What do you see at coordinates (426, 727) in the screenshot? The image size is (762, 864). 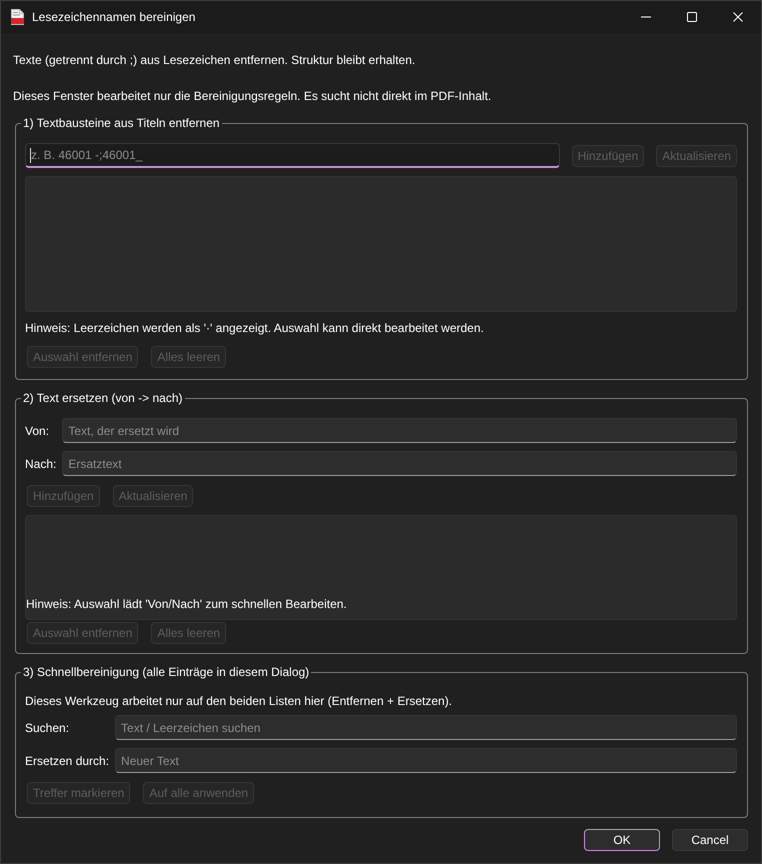 I see `input-field: Text / Leerzeichen suchen` at bounding box center [426, 727].